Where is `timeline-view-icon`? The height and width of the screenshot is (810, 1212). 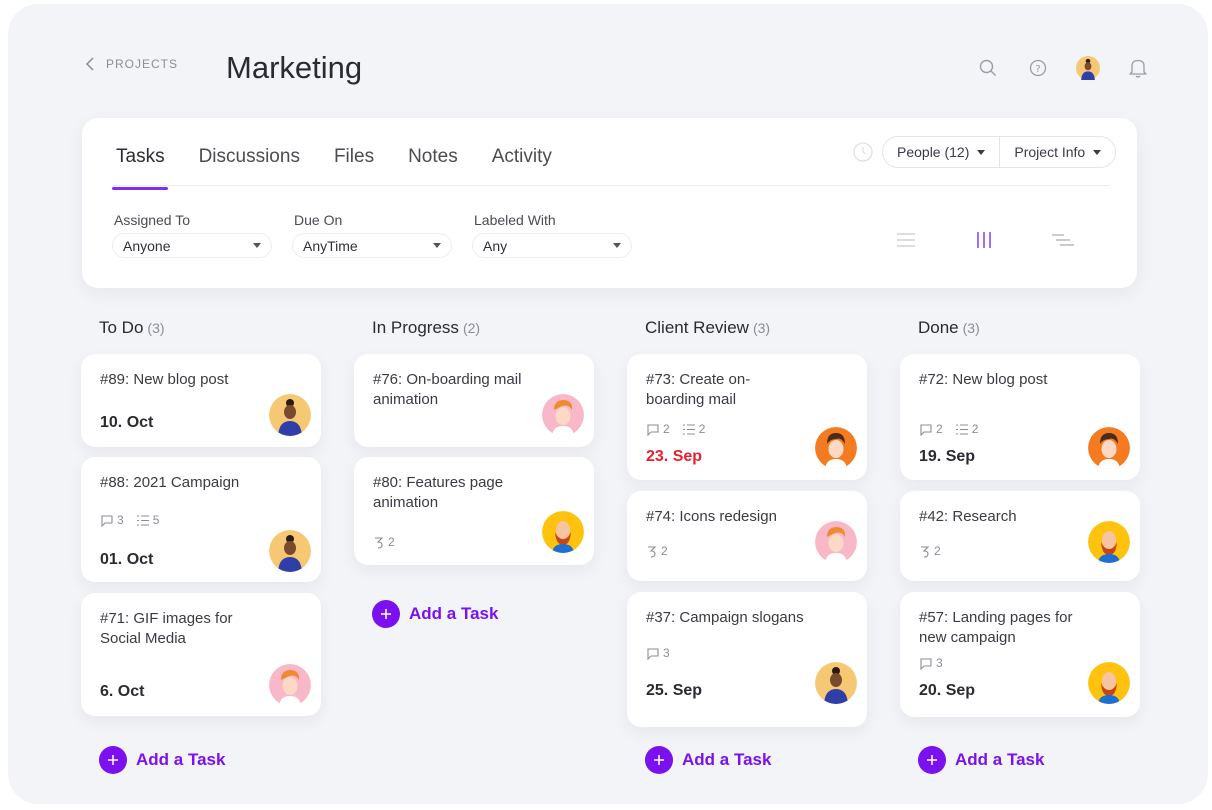 timeline-view-icon is located at coordinates (1062, 240).